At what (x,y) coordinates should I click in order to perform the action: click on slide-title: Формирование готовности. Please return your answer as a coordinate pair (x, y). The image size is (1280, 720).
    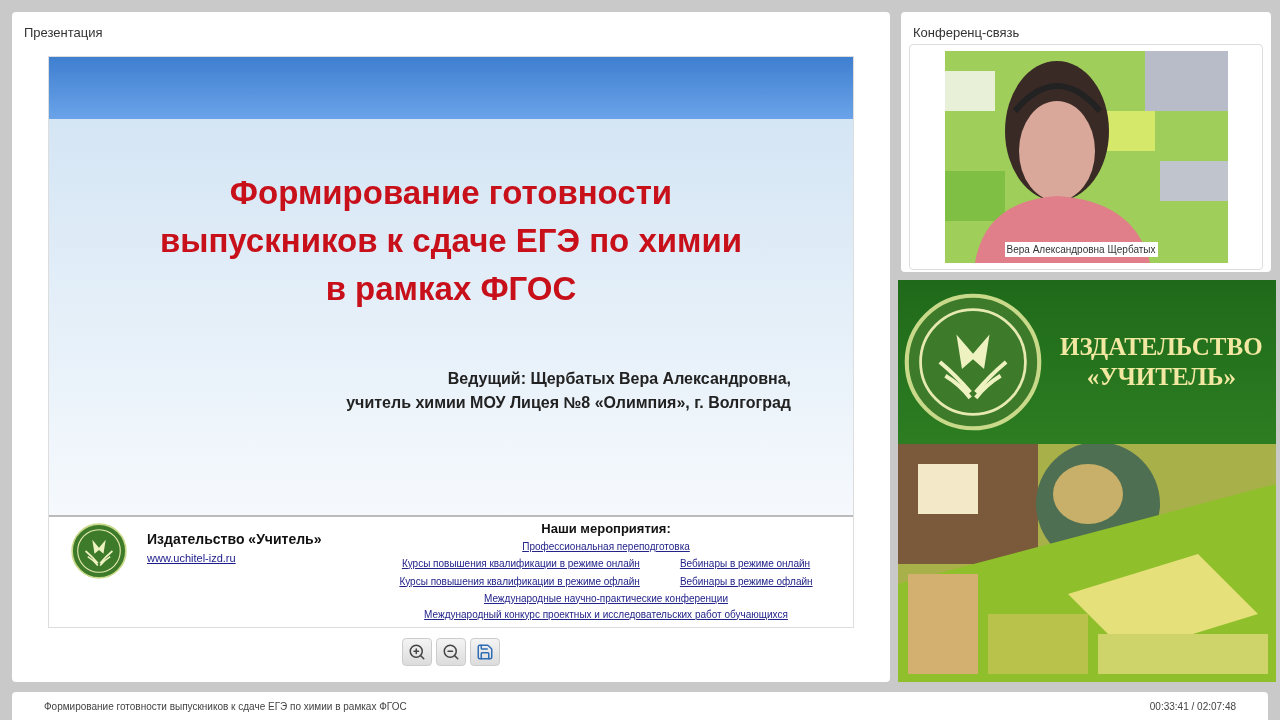
    Looking at the image, I should click on (451, 193).